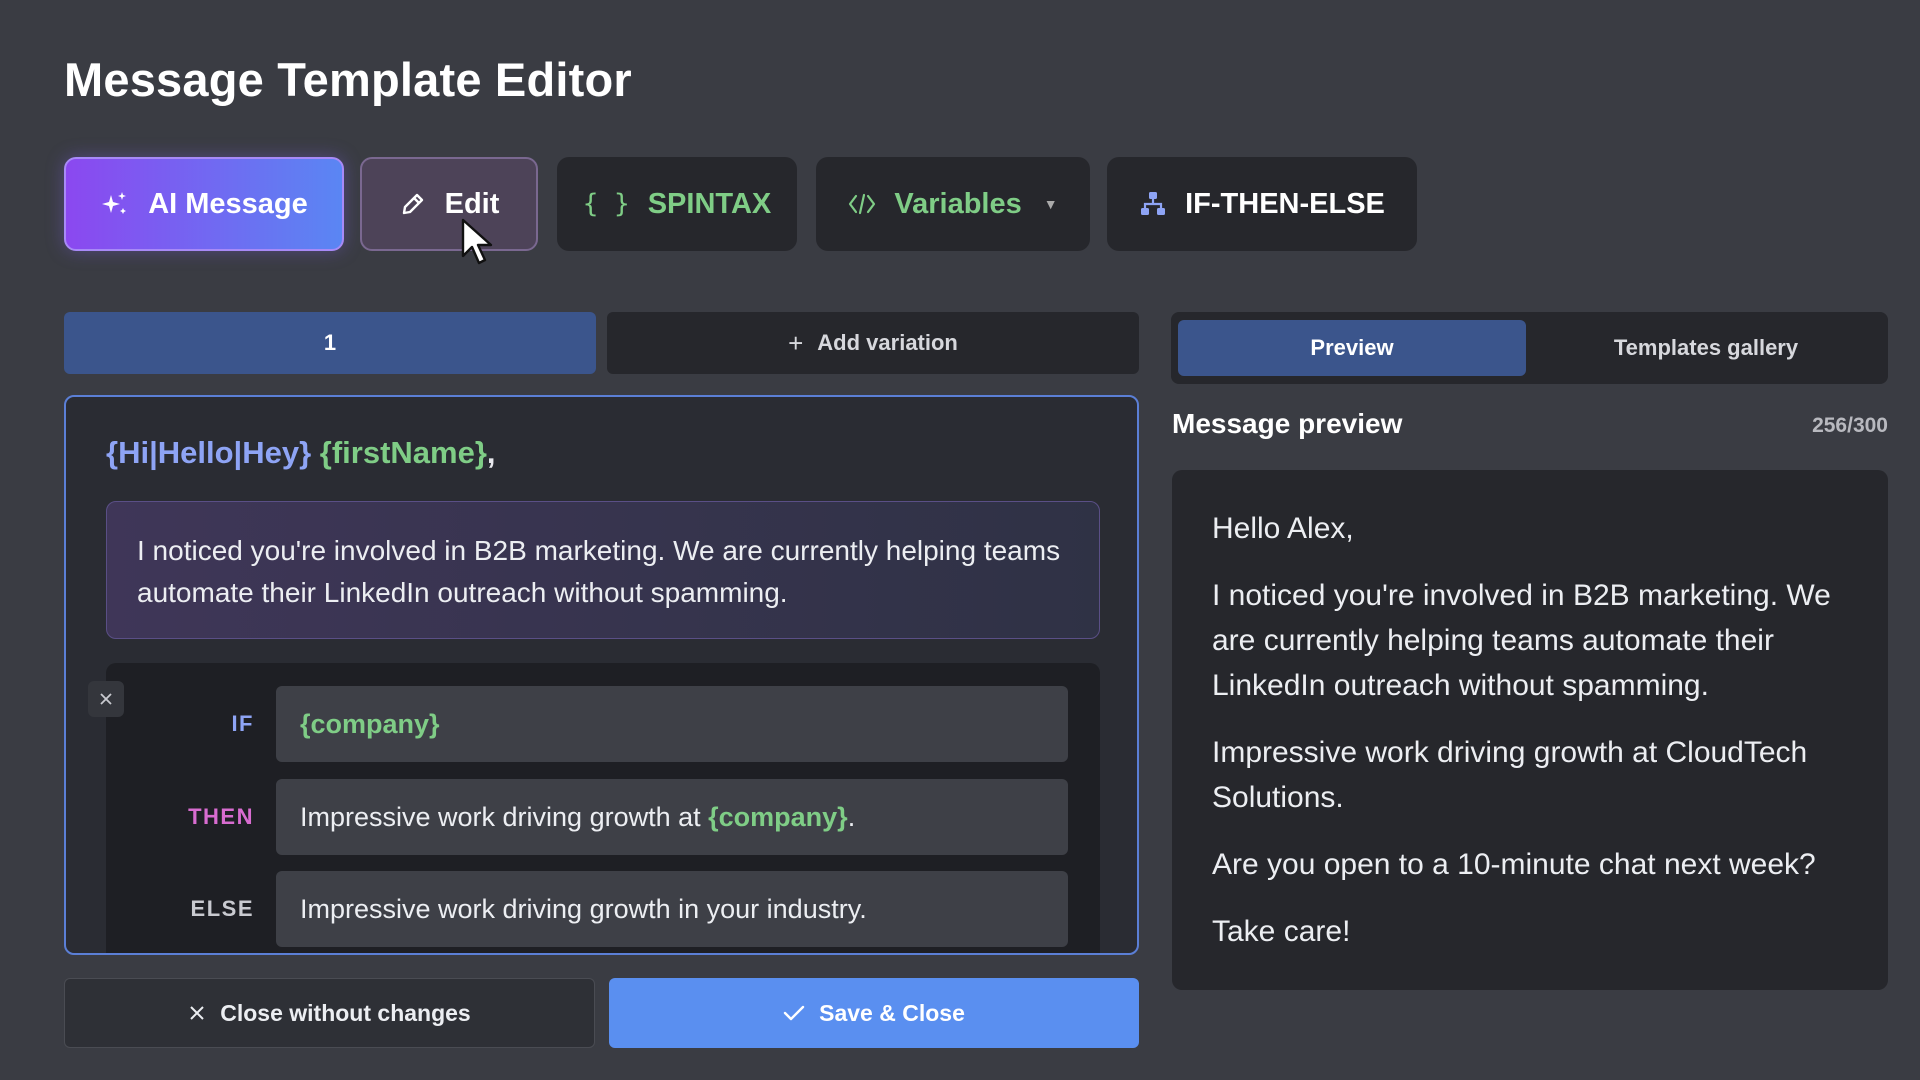 This screenshot has height=1080, width=1920. I want to click on ai-message-button: AI Message, so click(204, 204).